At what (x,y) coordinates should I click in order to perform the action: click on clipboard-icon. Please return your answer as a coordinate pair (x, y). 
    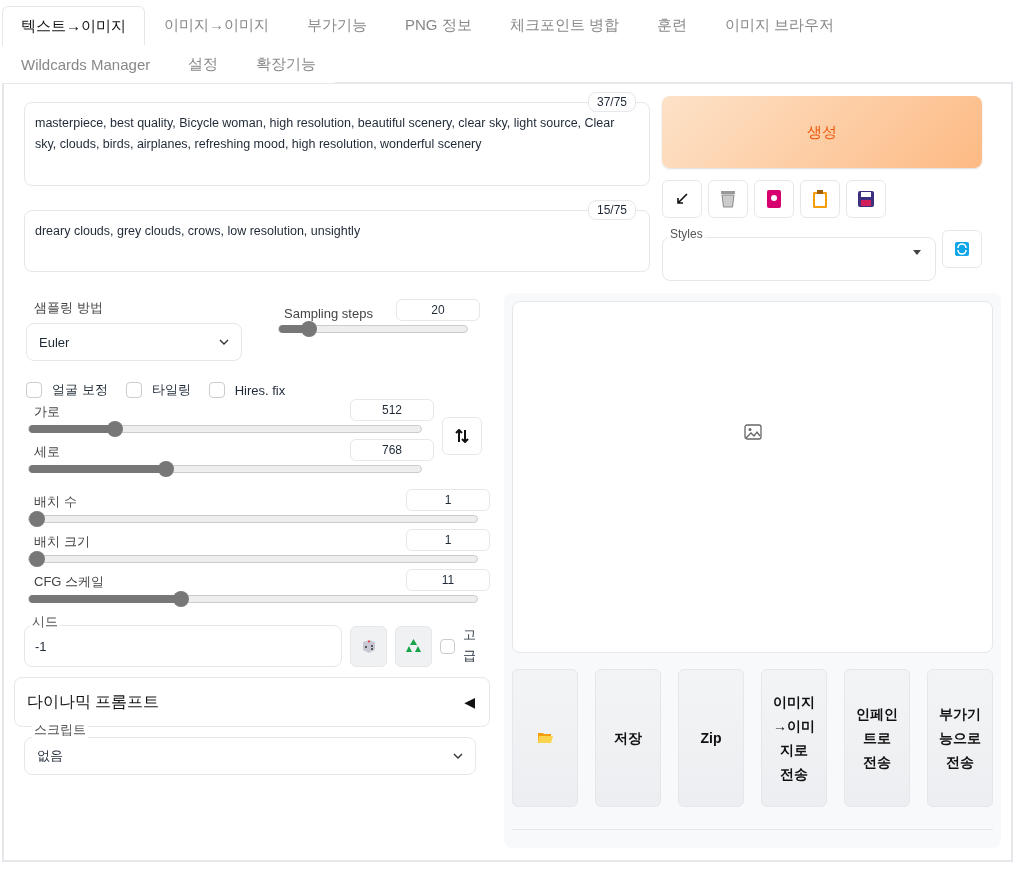
    Looking at the image, I should click on (820, 199).